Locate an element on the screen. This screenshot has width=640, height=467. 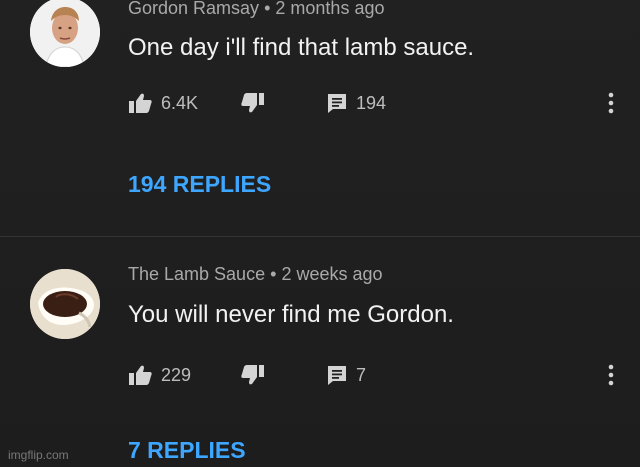
sauce-boat-avatar-image is located at coordinates (65, 304).